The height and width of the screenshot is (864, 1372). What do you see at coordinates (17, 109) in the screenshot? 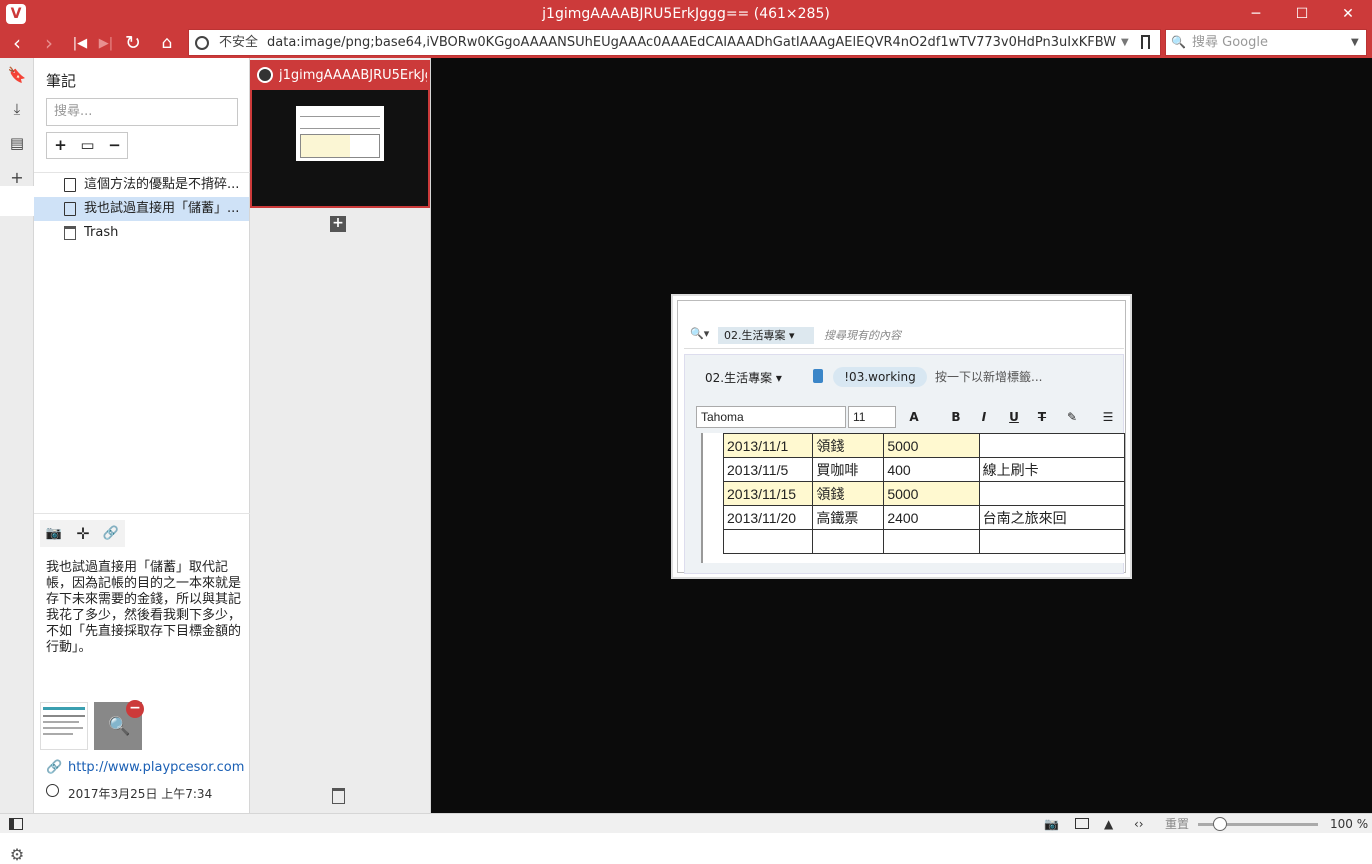
I see `download-icon: ⤓` at bounding box center [17, 109].